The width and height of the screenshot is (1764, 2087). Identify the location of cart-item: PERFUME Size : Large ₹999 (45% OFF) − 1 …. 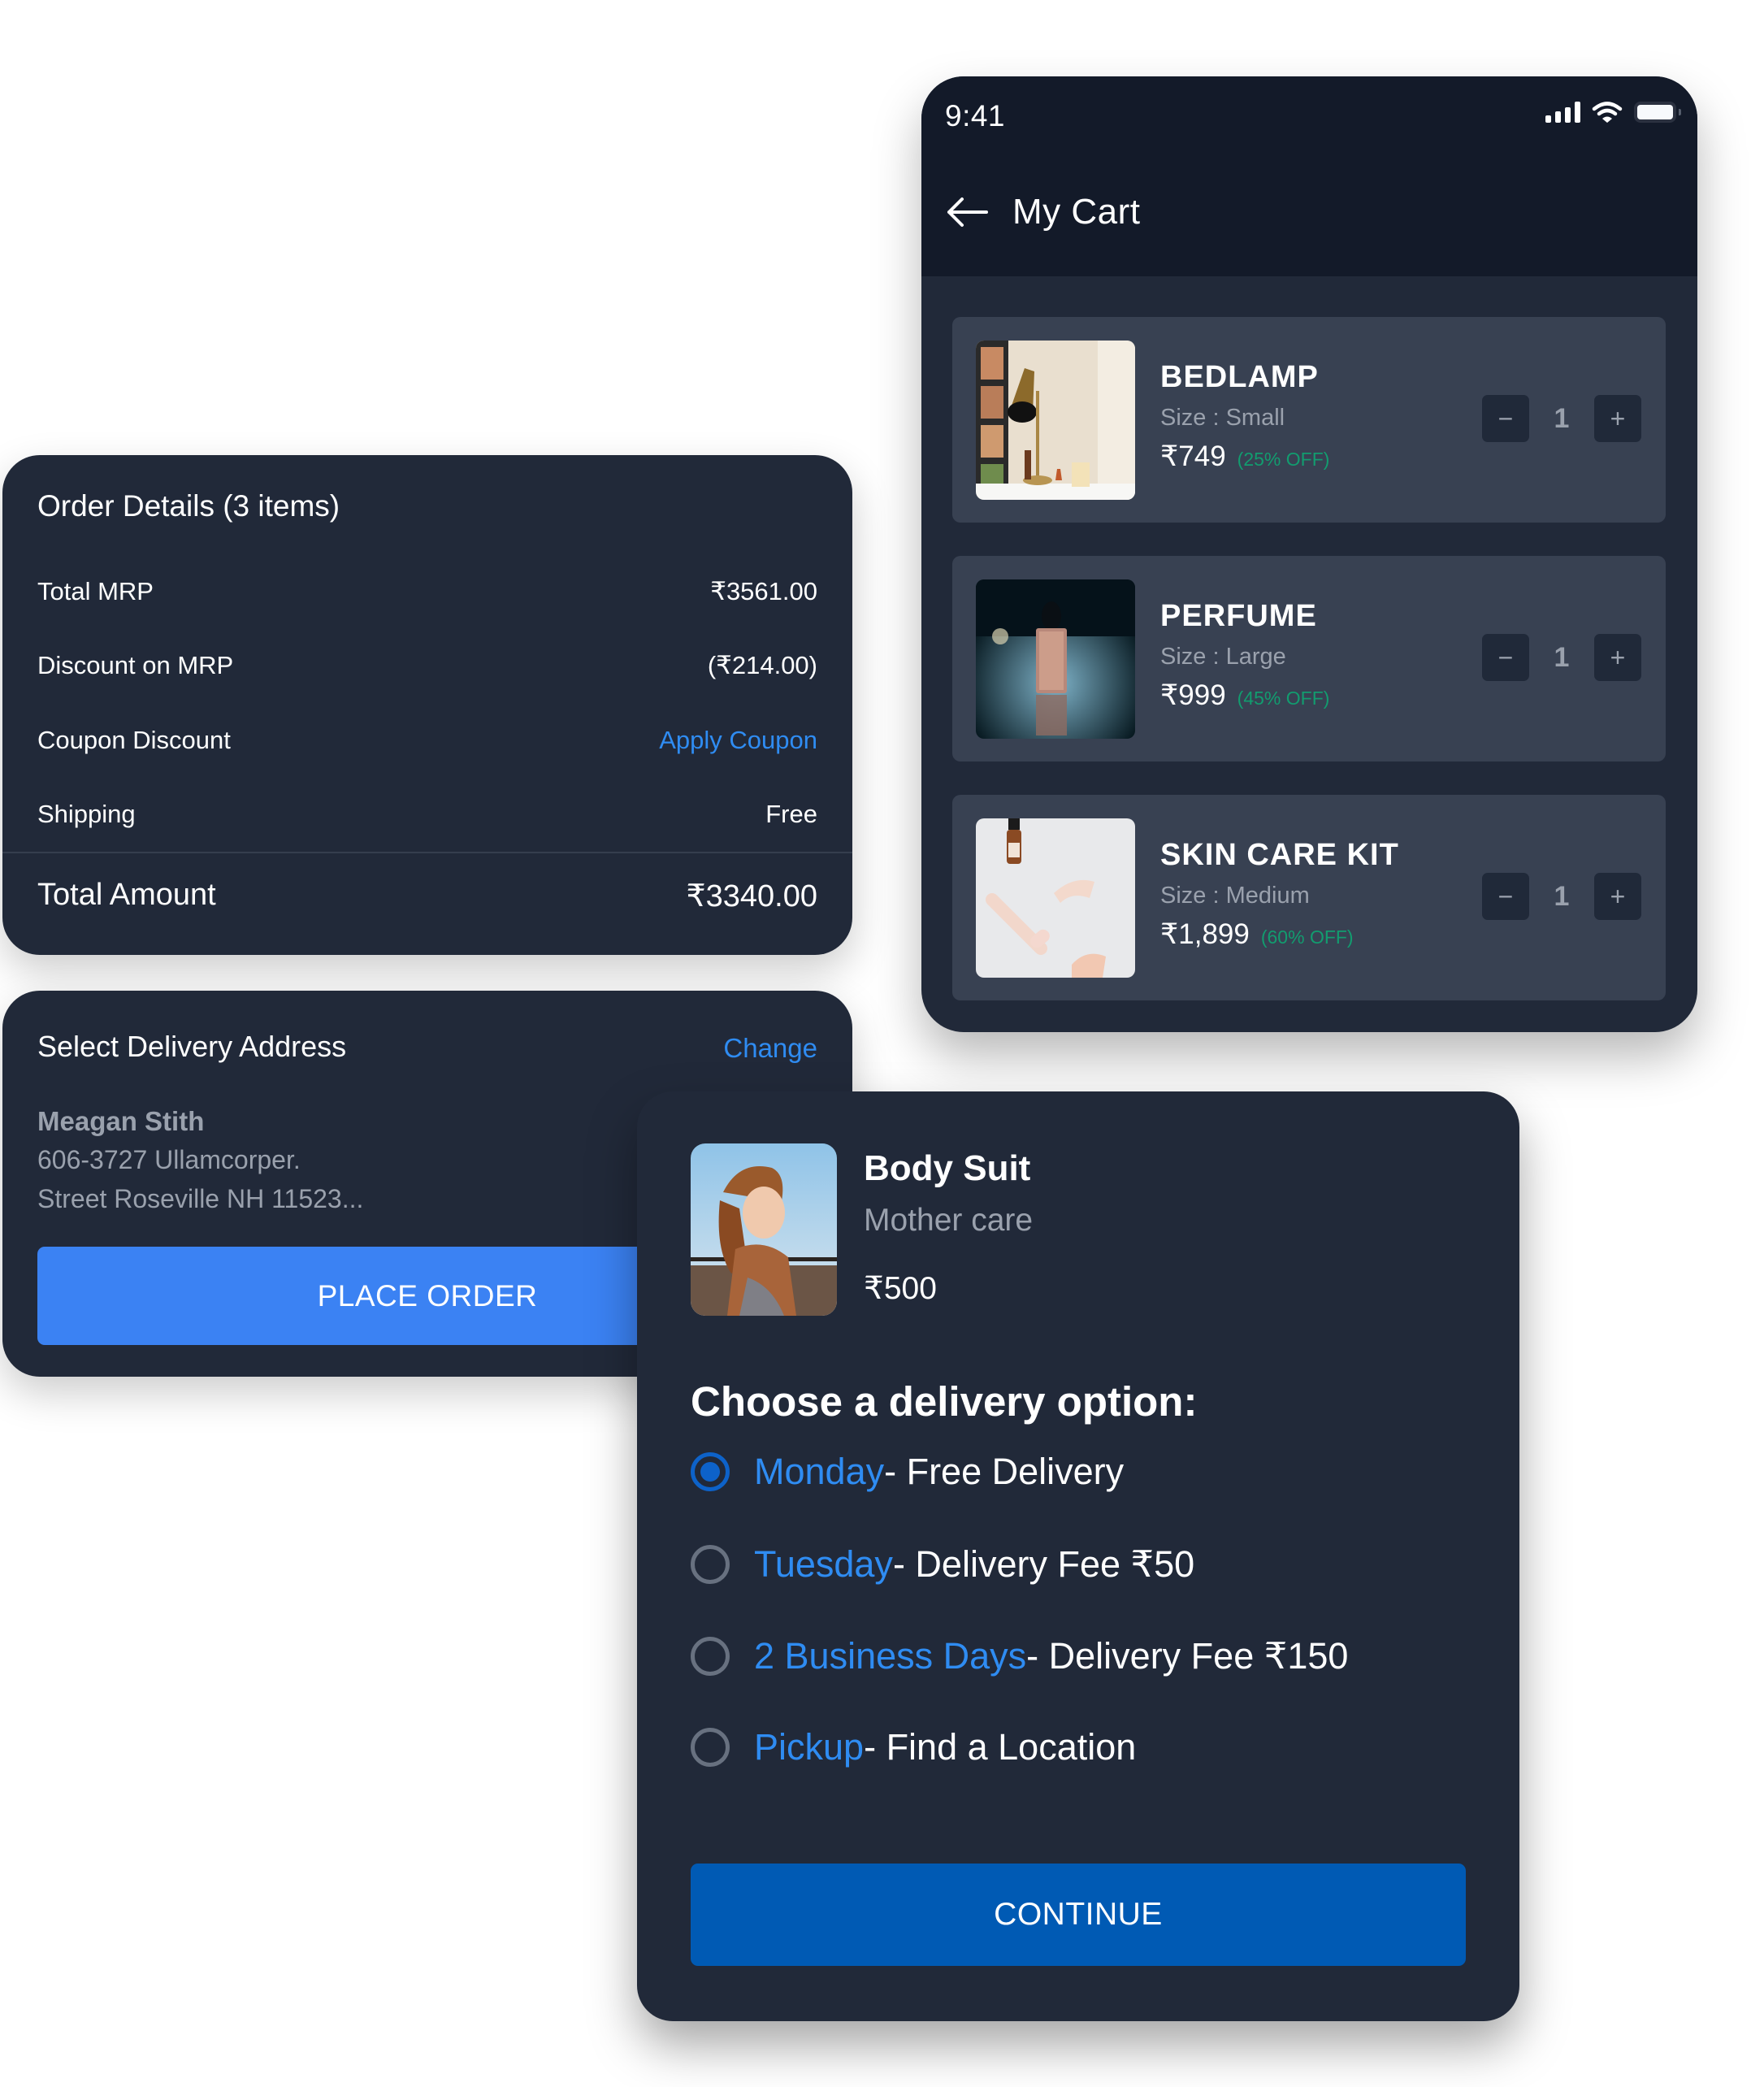
(1309, 658).